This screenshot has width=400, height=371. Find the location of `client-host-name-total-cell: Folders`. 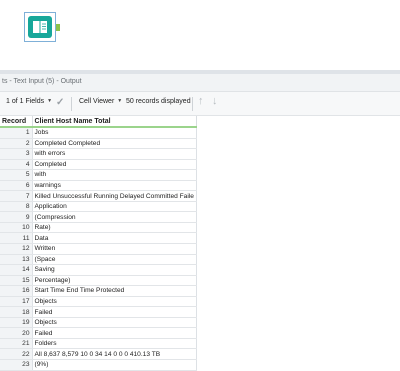

client-host-name-total-cell: Folders is located at coordinates (114, 344).